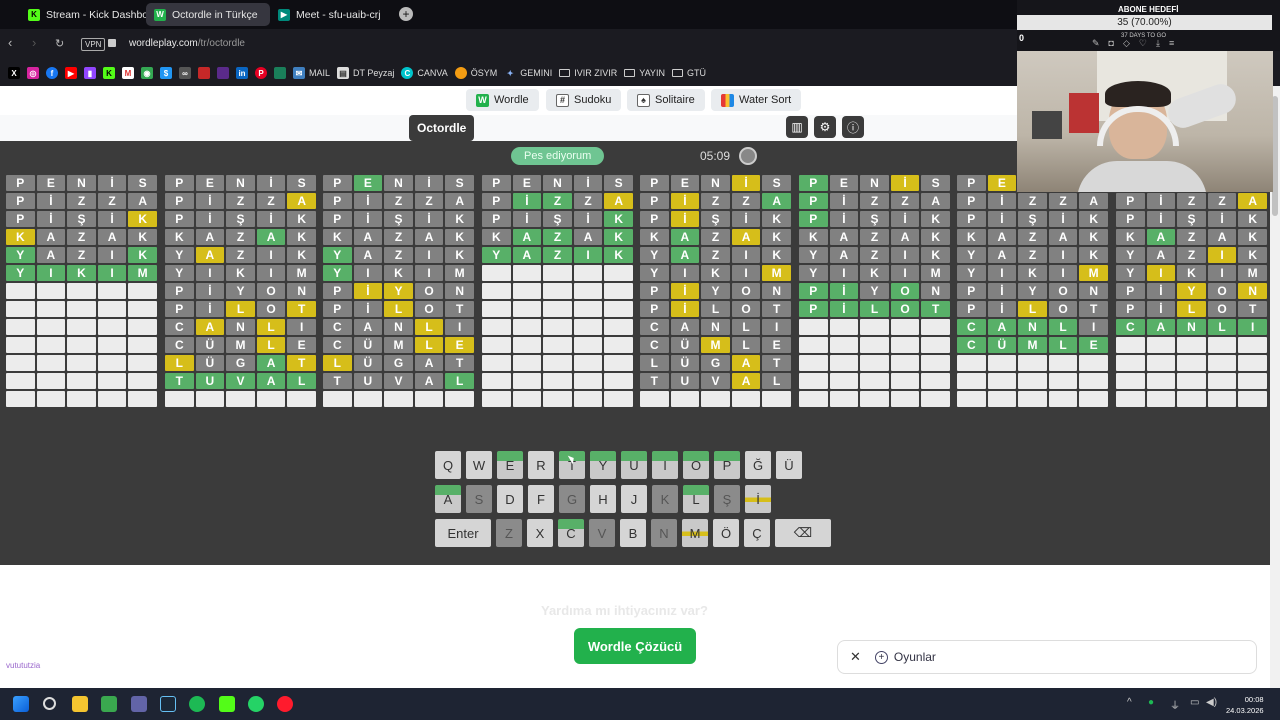  I want to click on kick-icon: K, so click(109, 73).